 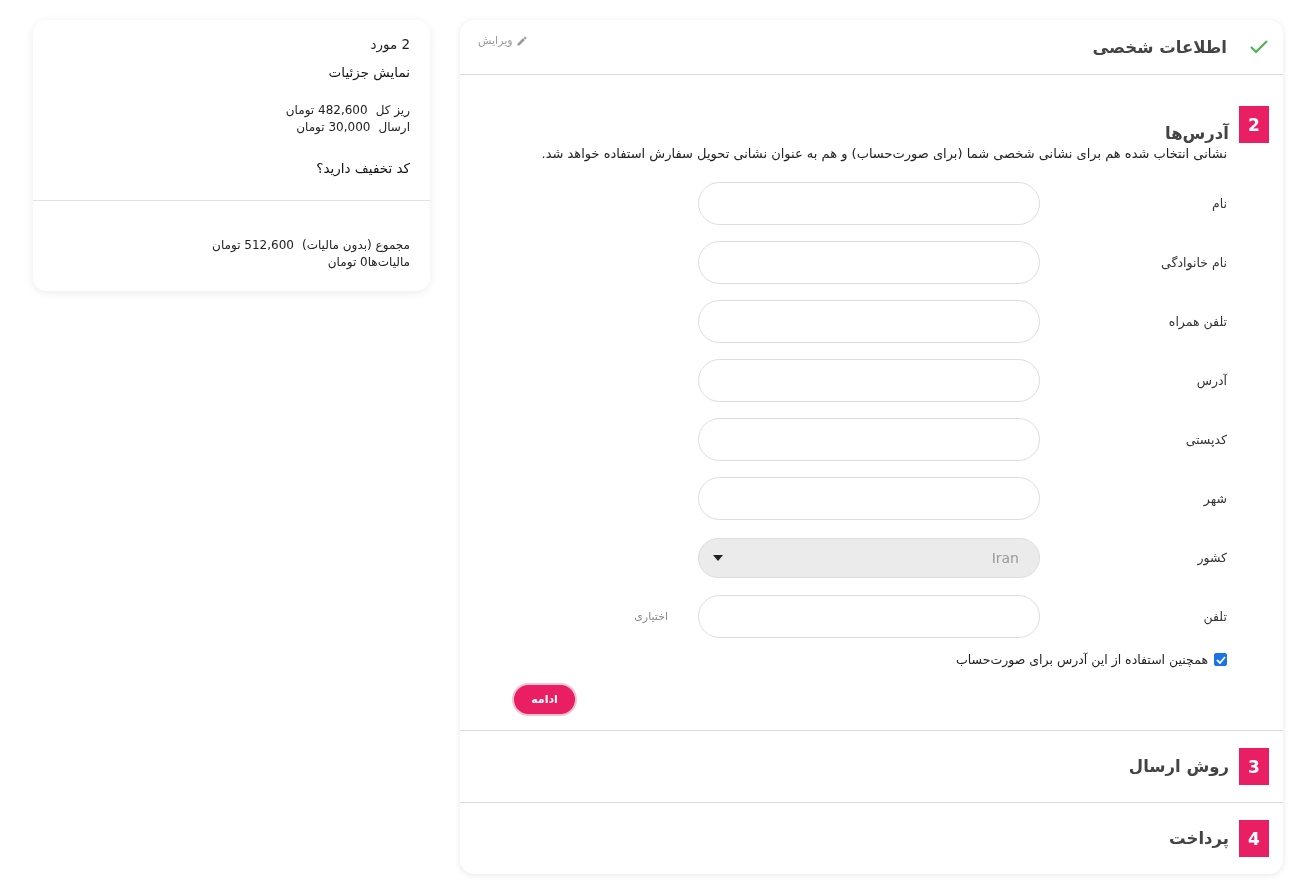 I want to click on summary-label: ریز کل, so click(x=392, y=110).